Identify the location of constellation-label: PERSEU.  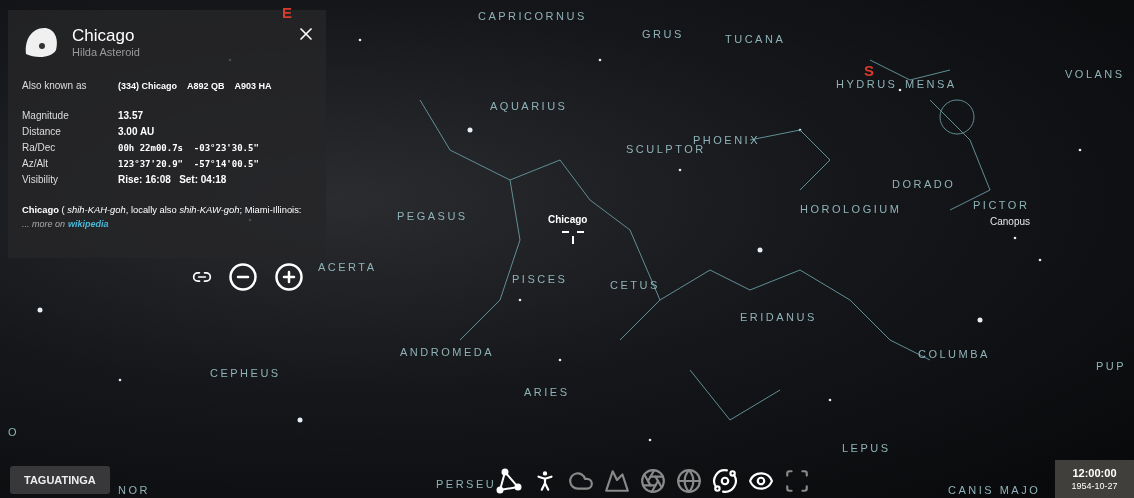
(466, 484).